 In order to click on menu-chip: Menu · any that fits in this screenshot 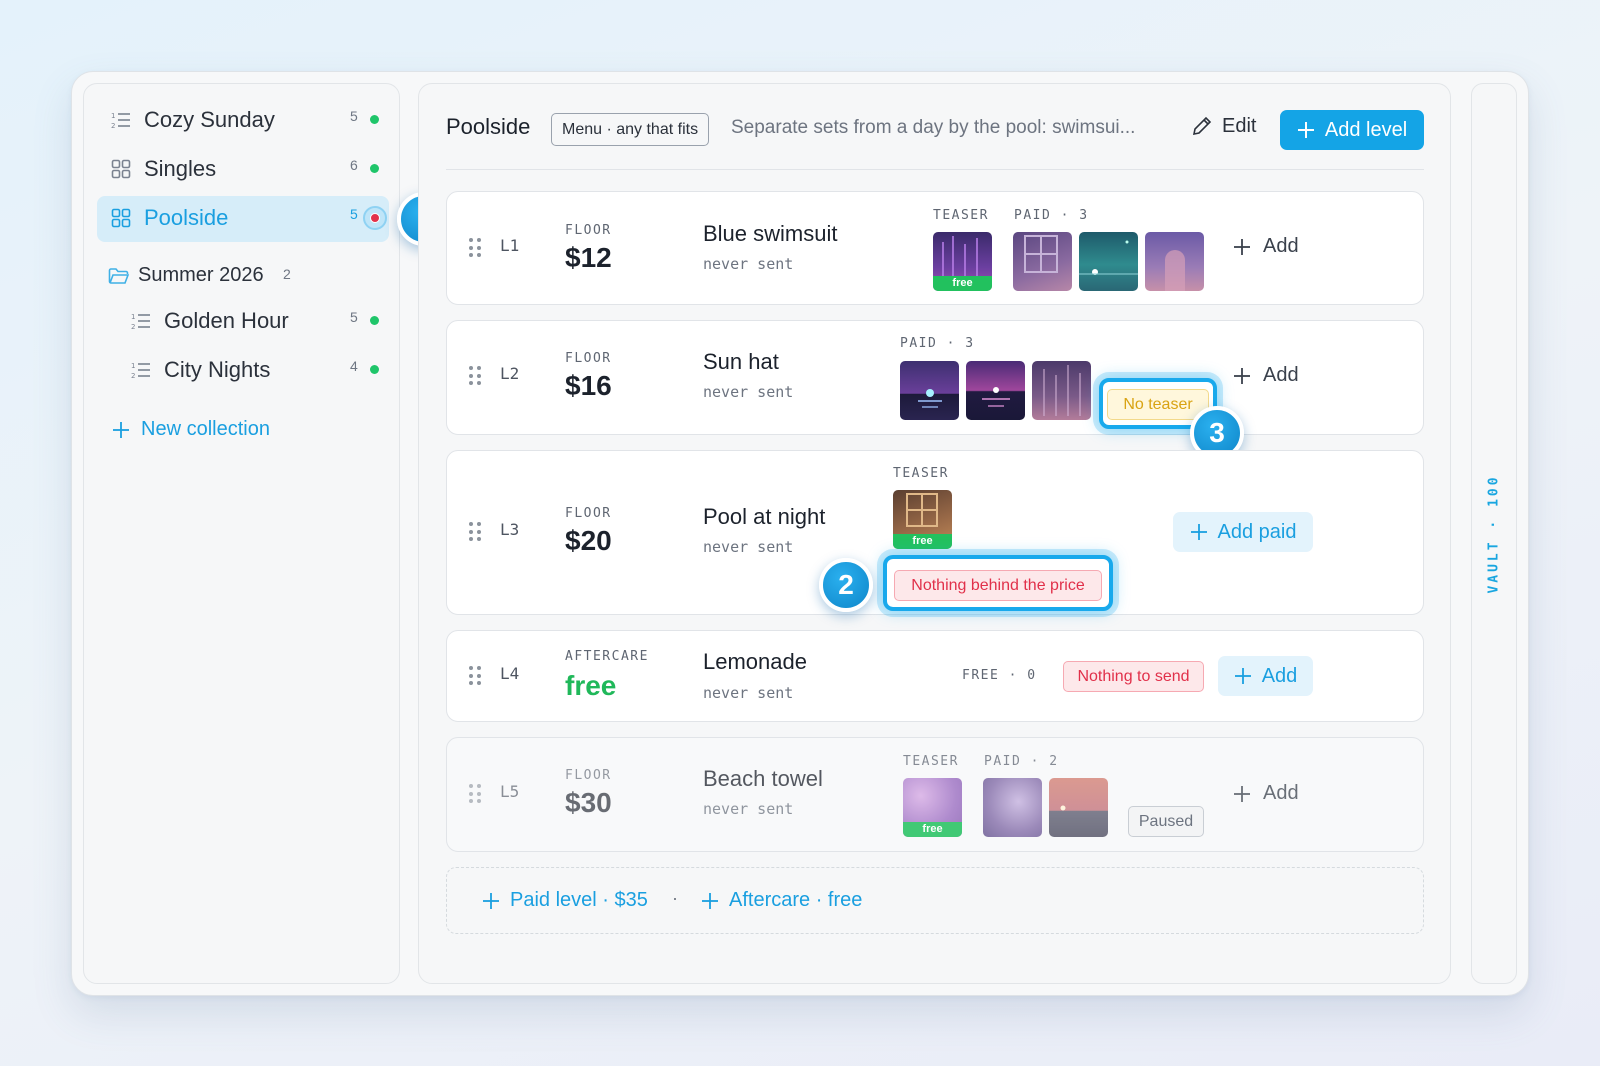, I will do `click(630, 129)`.